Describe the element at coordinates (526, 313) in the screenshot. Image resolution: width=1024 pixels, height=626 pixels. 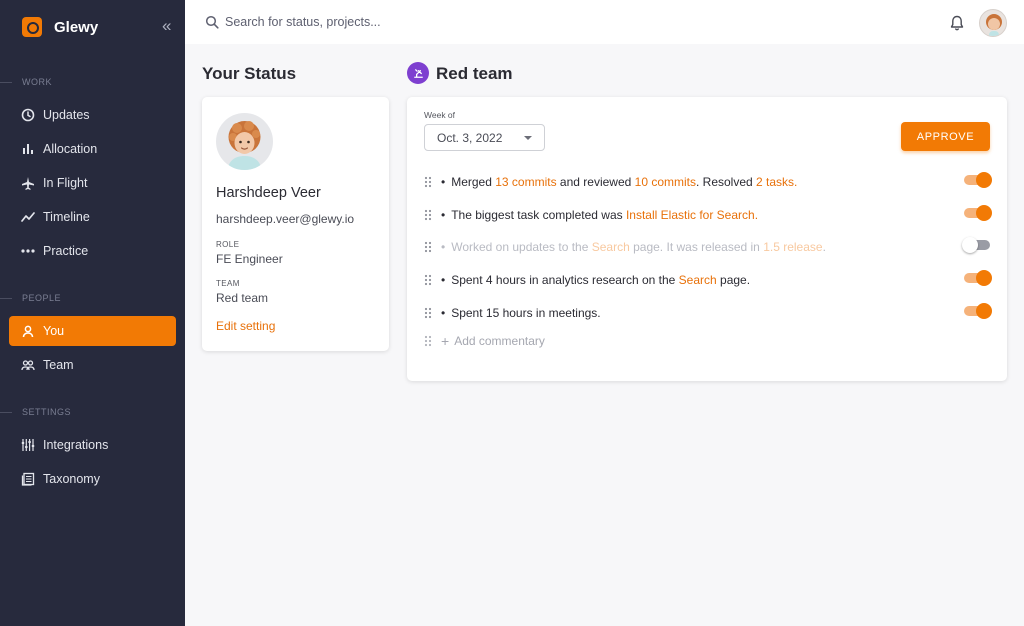
I see `status-text-part: Spent 15 hours in meetings.` at that location.